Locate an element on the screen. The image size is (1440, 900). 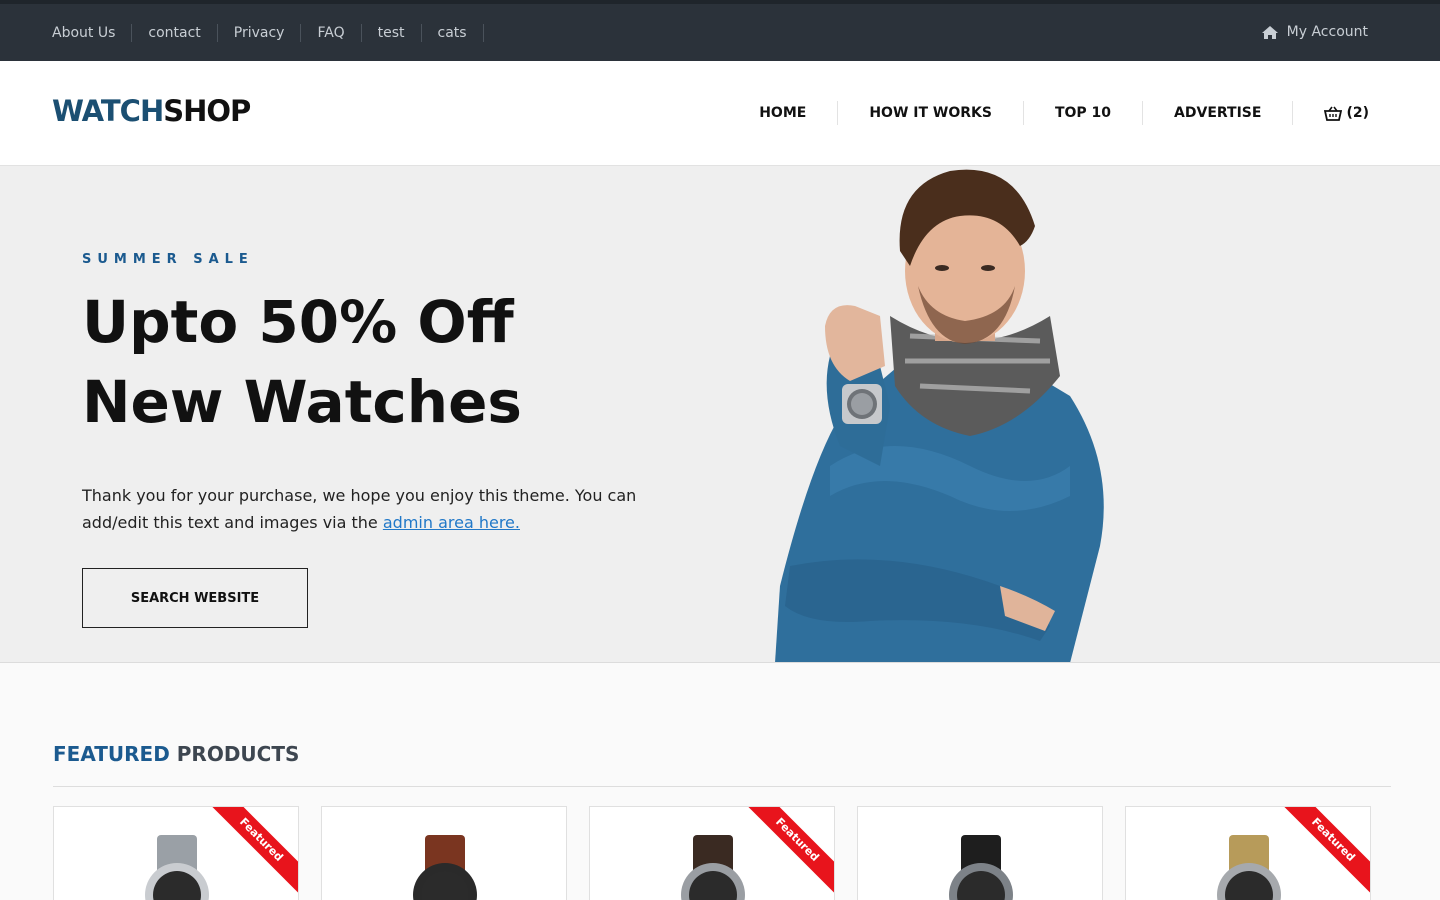
model-photo is located at coordinates (939, 415).